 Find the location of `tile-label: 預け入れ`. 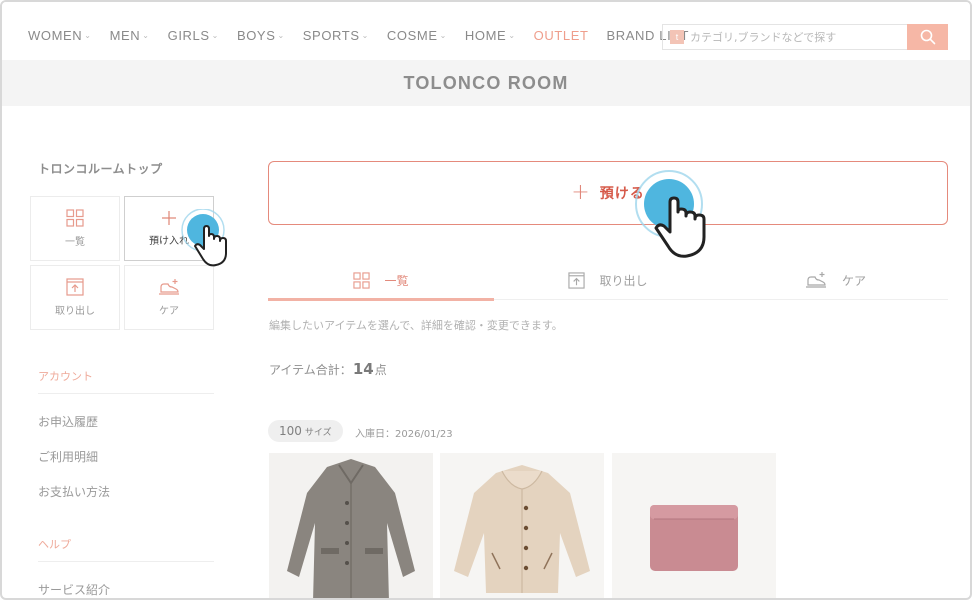

tile-label: 預け入れ is located at coordinates (169, 241).